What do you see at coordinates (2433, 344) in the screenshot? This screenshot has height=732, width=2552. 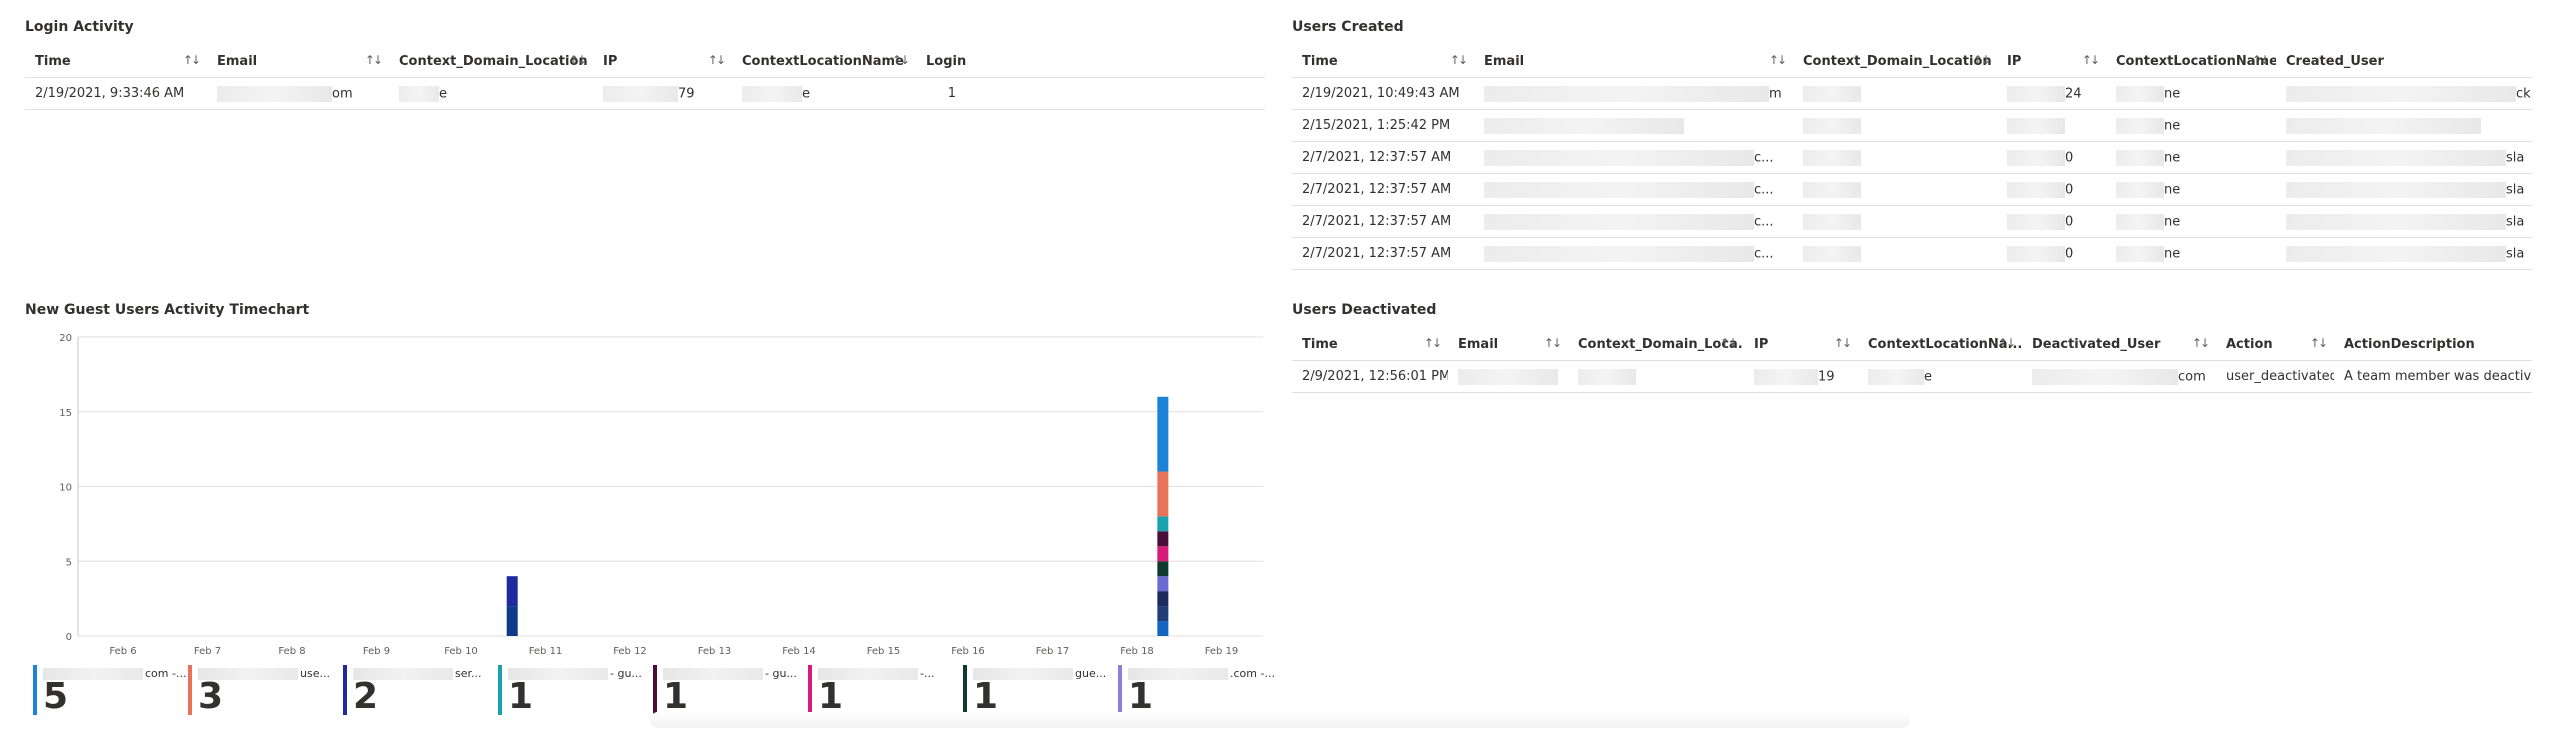 I see `column-header-action-description: ActionDescription` at bounding box center [2433, 344].